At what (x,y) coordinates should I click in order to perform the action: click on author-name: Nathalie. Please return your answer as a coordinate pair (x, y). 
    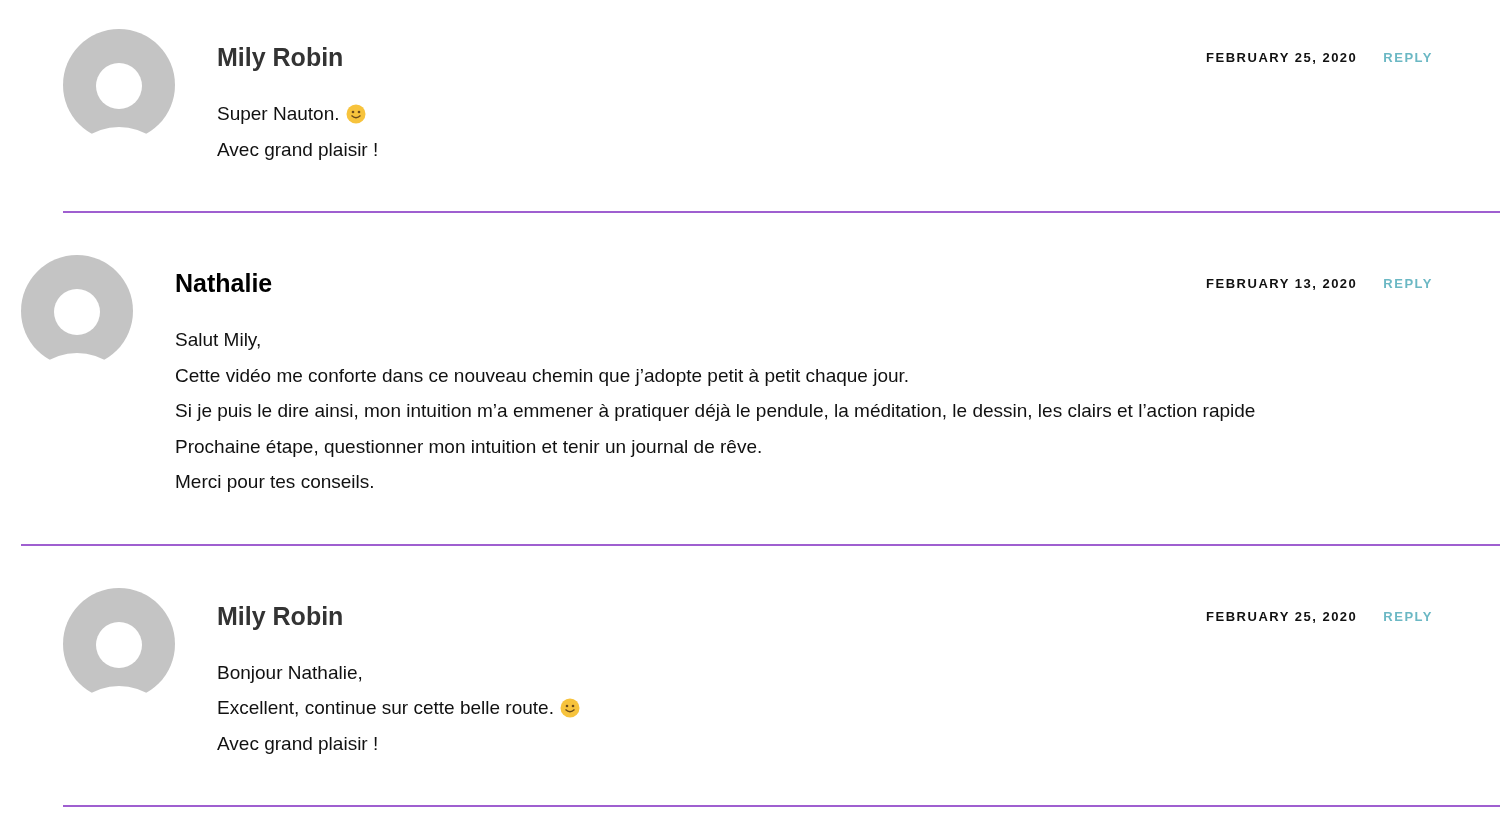
    Looking at the image, I should click on (224, 283).